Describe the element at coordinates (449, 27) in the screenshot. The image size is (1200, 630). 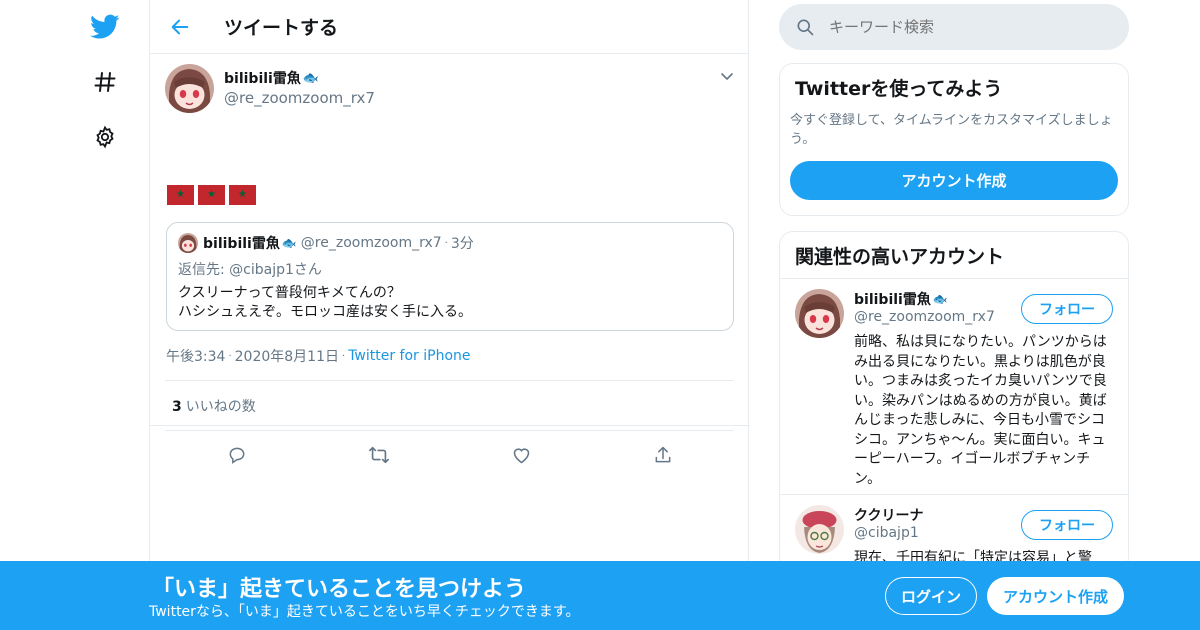
I see `page-header: ツイートする` at that location.